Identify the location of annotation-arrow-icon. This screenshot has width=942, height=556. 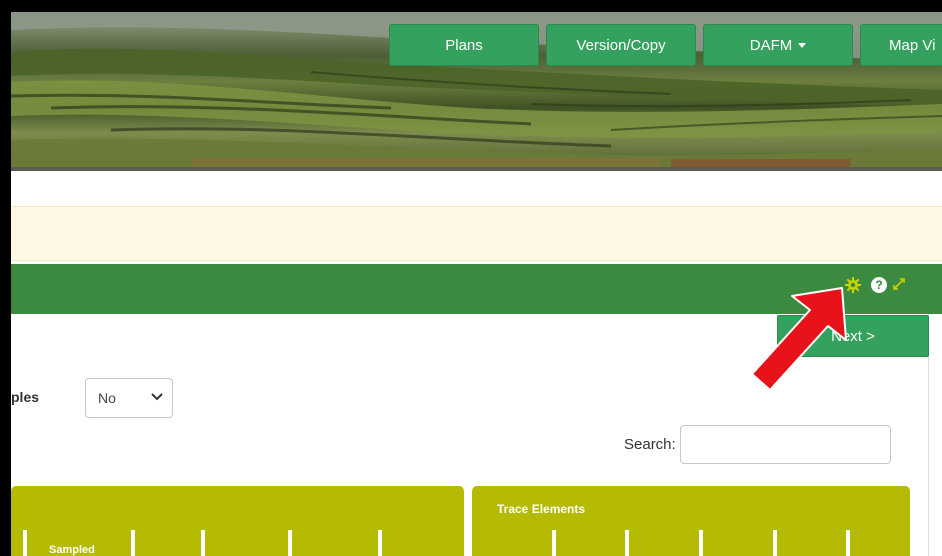
(799, 339).